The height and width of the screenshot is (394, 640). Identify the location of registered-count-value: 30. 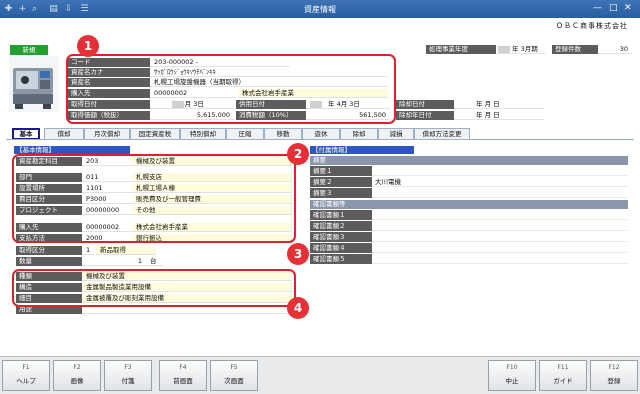
(615, 49).